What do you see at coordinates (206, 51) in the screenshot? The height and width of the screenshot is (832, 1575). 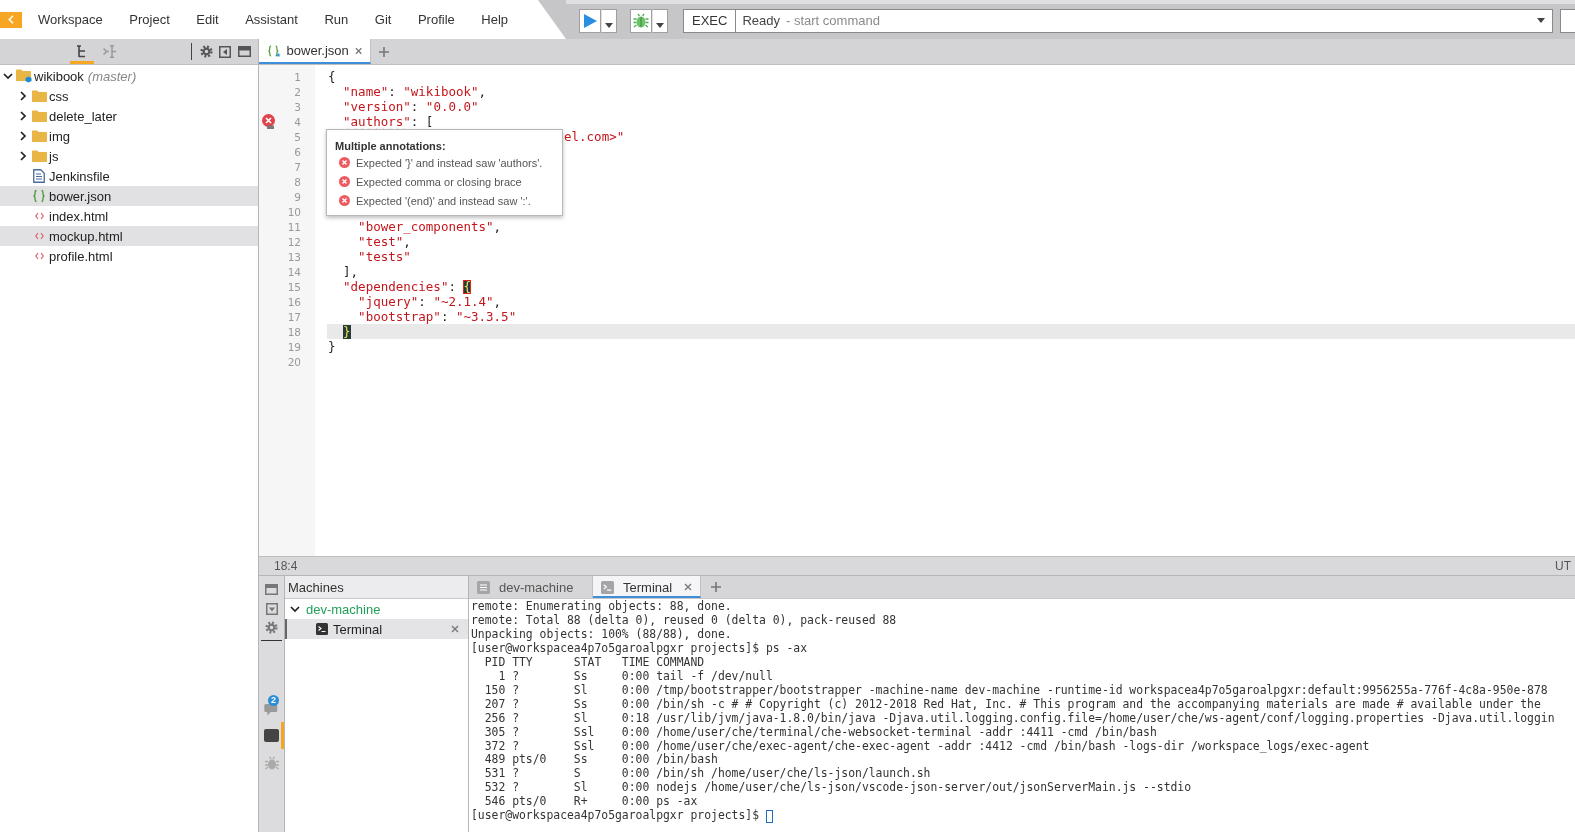 I see `gear-icon` at bounding box center [206, 51].